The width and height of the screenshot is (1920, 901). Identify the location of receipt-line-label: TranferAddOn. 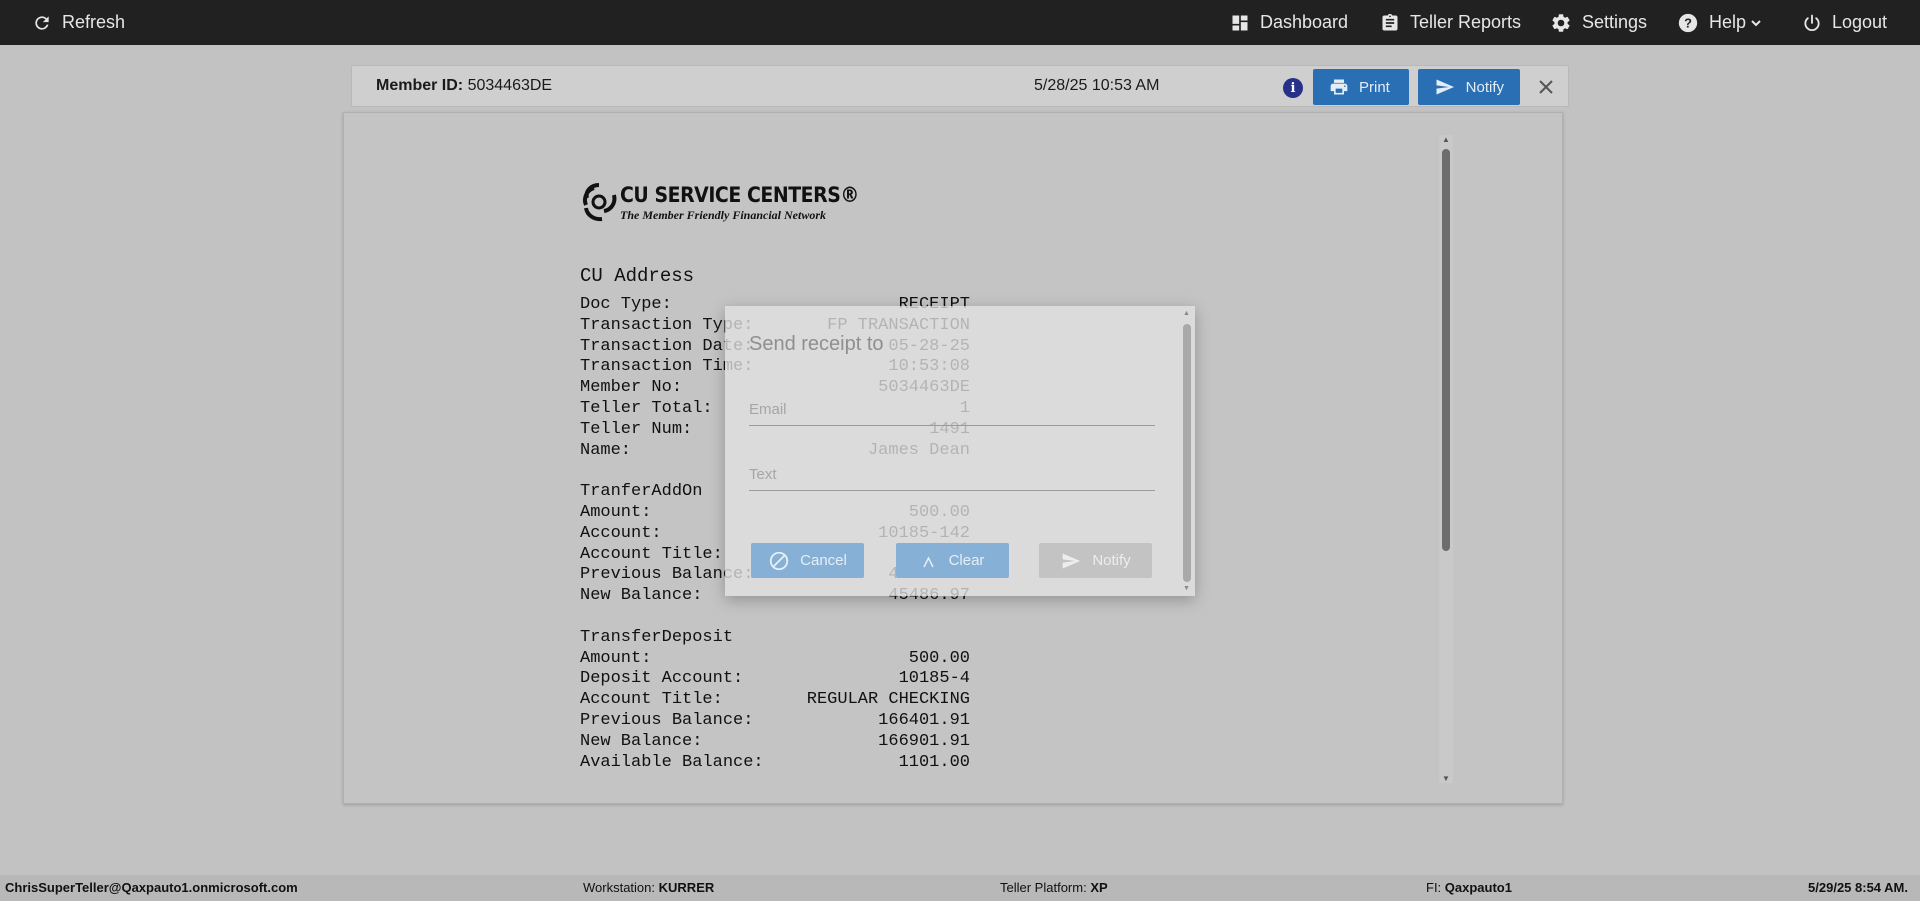
(641, 492).